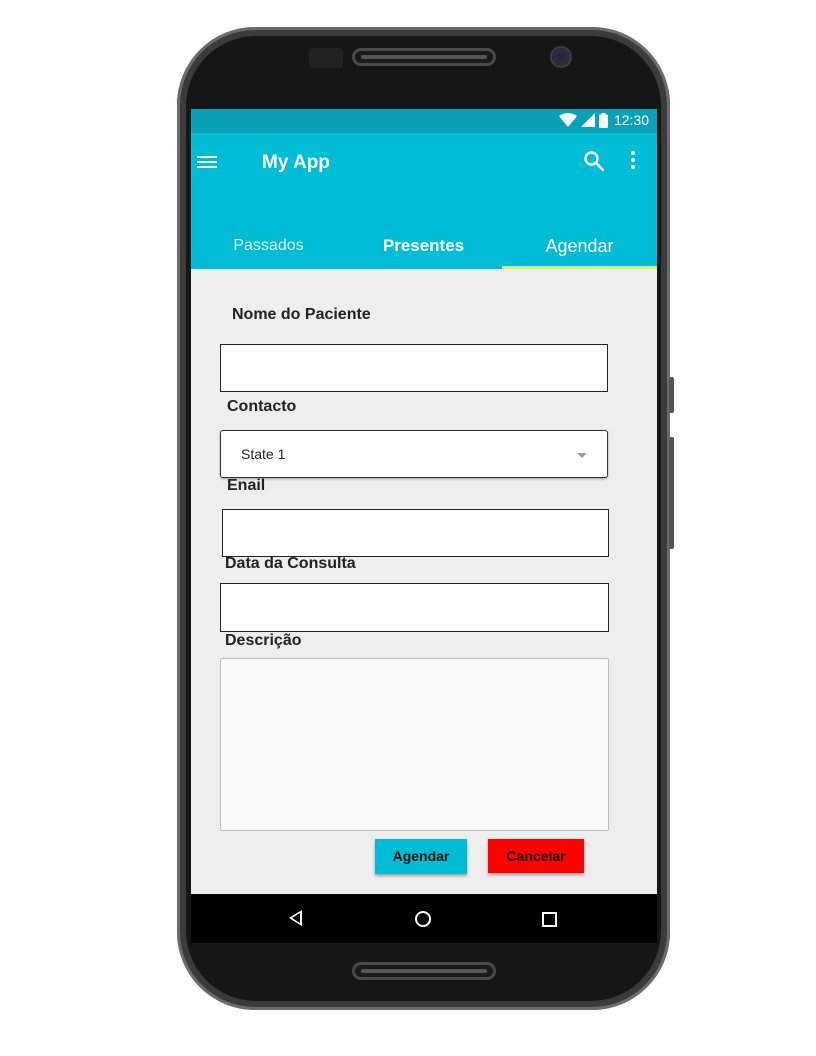 The height and width of the screenshot is (1056, 816). Describe the element at coordinates (587, 120) in the screenshot. I see `signal-icon` at that location.